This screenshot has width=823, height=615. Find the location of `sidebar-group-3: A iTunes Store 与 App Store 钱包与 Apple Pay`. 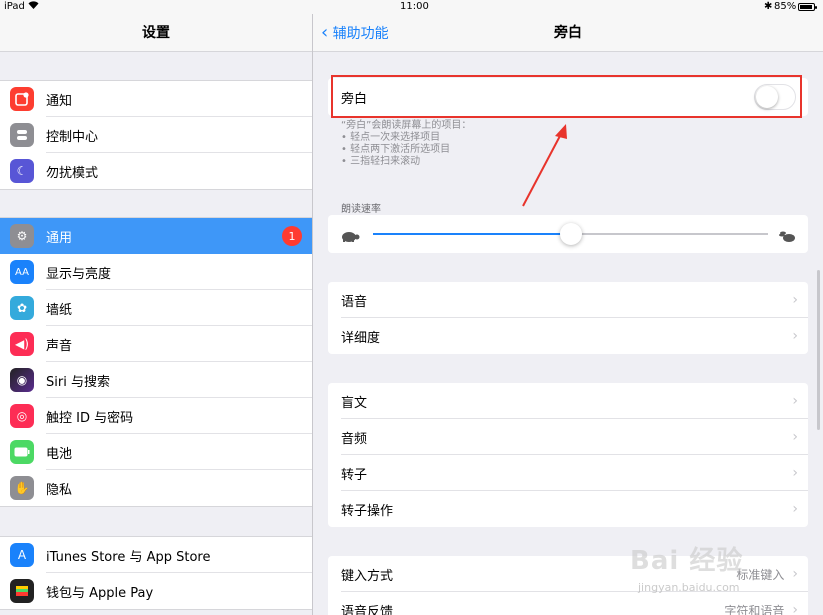

sidebar-group-3: A iTunes Store 与 App Store 钱包与 Apple Pay is located at coordinates (156, 573).